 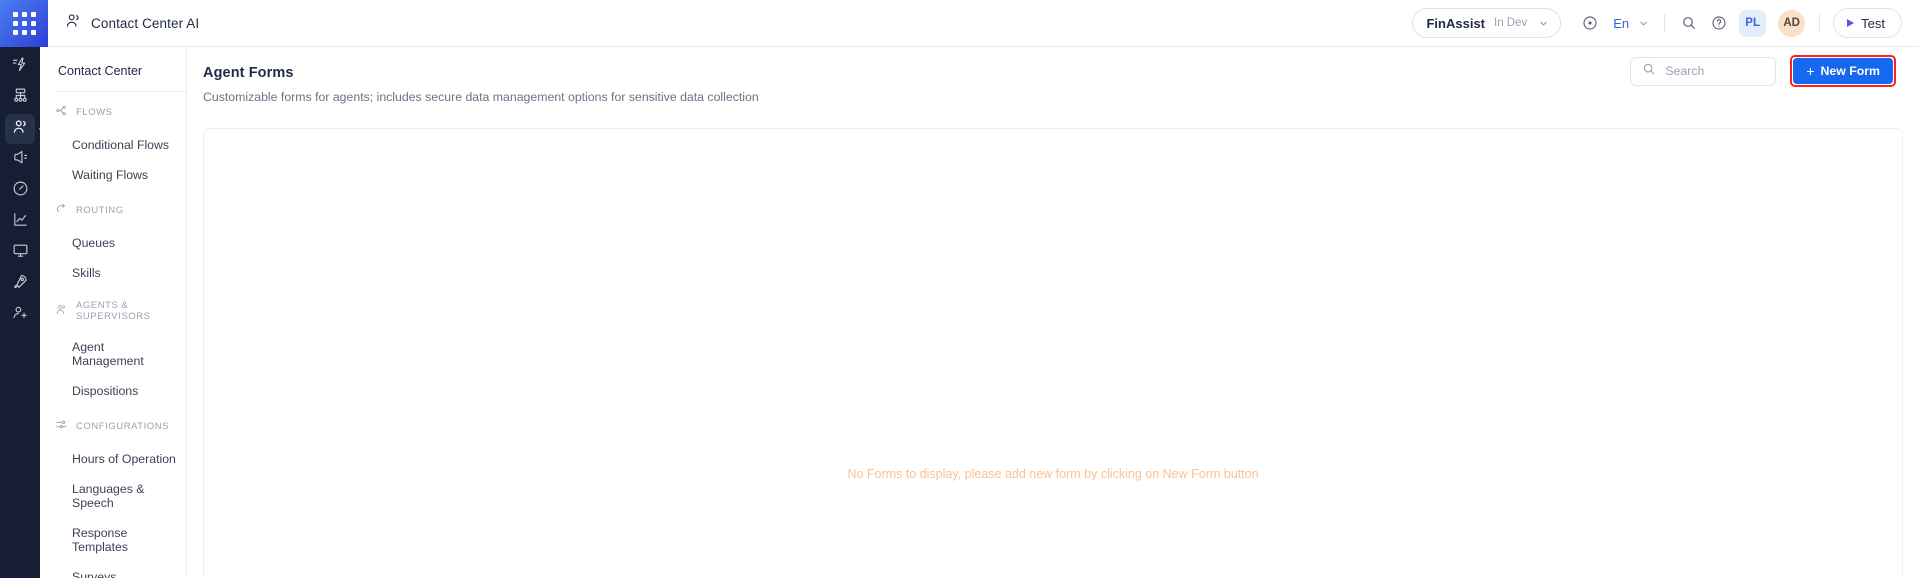 What do you see at coordinates (1511, 23) in the screenshot?
I see `environment-stage: In Dev` at bounding box center [1511, 23].